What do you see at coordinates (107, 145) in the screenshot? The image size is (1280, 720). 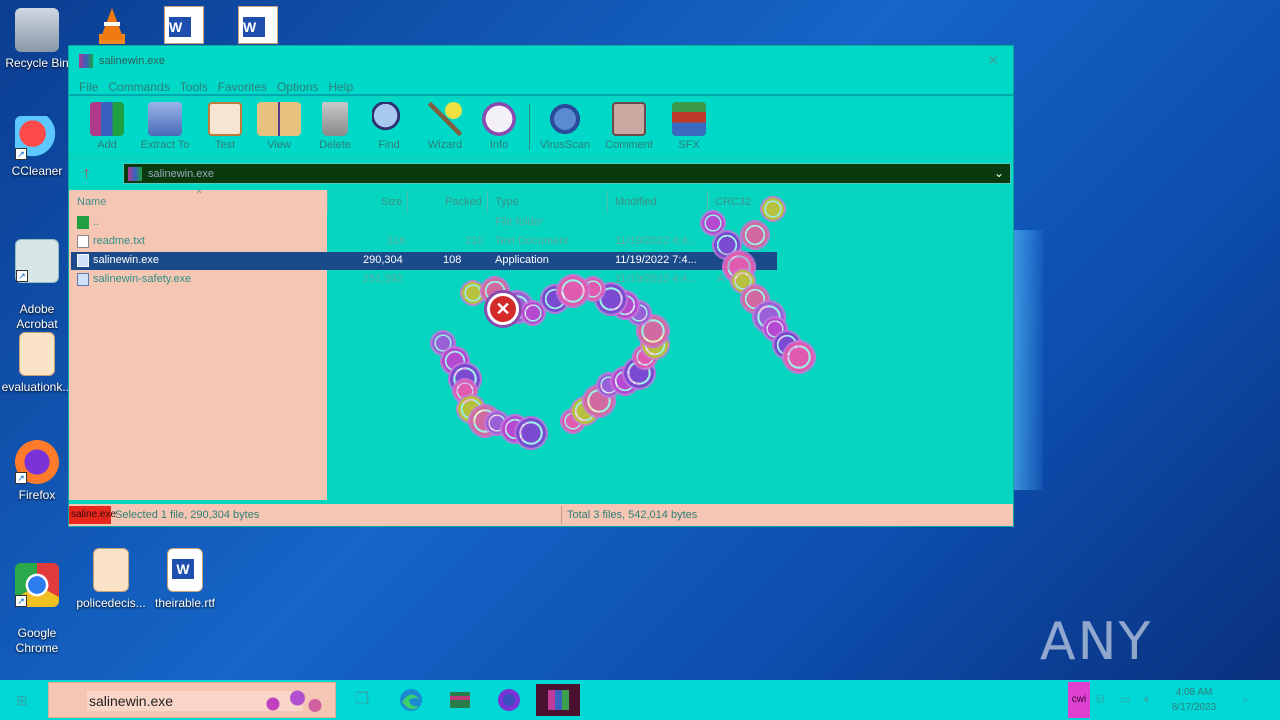 I see `toolbar-label: Add` at bounding box center [107, 145].